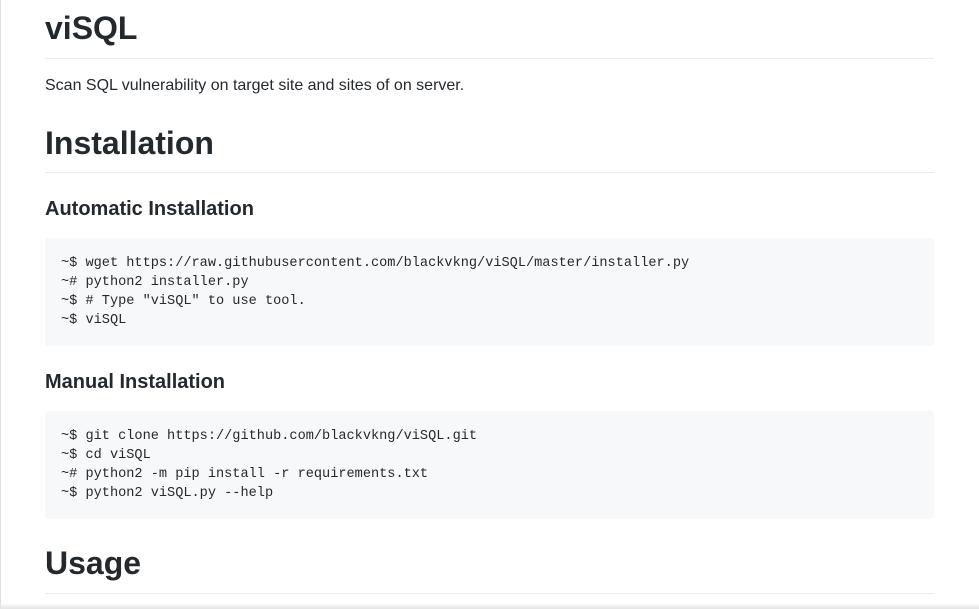 This screenshot has height=609, width=979. What do you see at coordinates (129, 143) in the screenshot?
I see `installation-heading: Installation` at bounding box center [129, 143].